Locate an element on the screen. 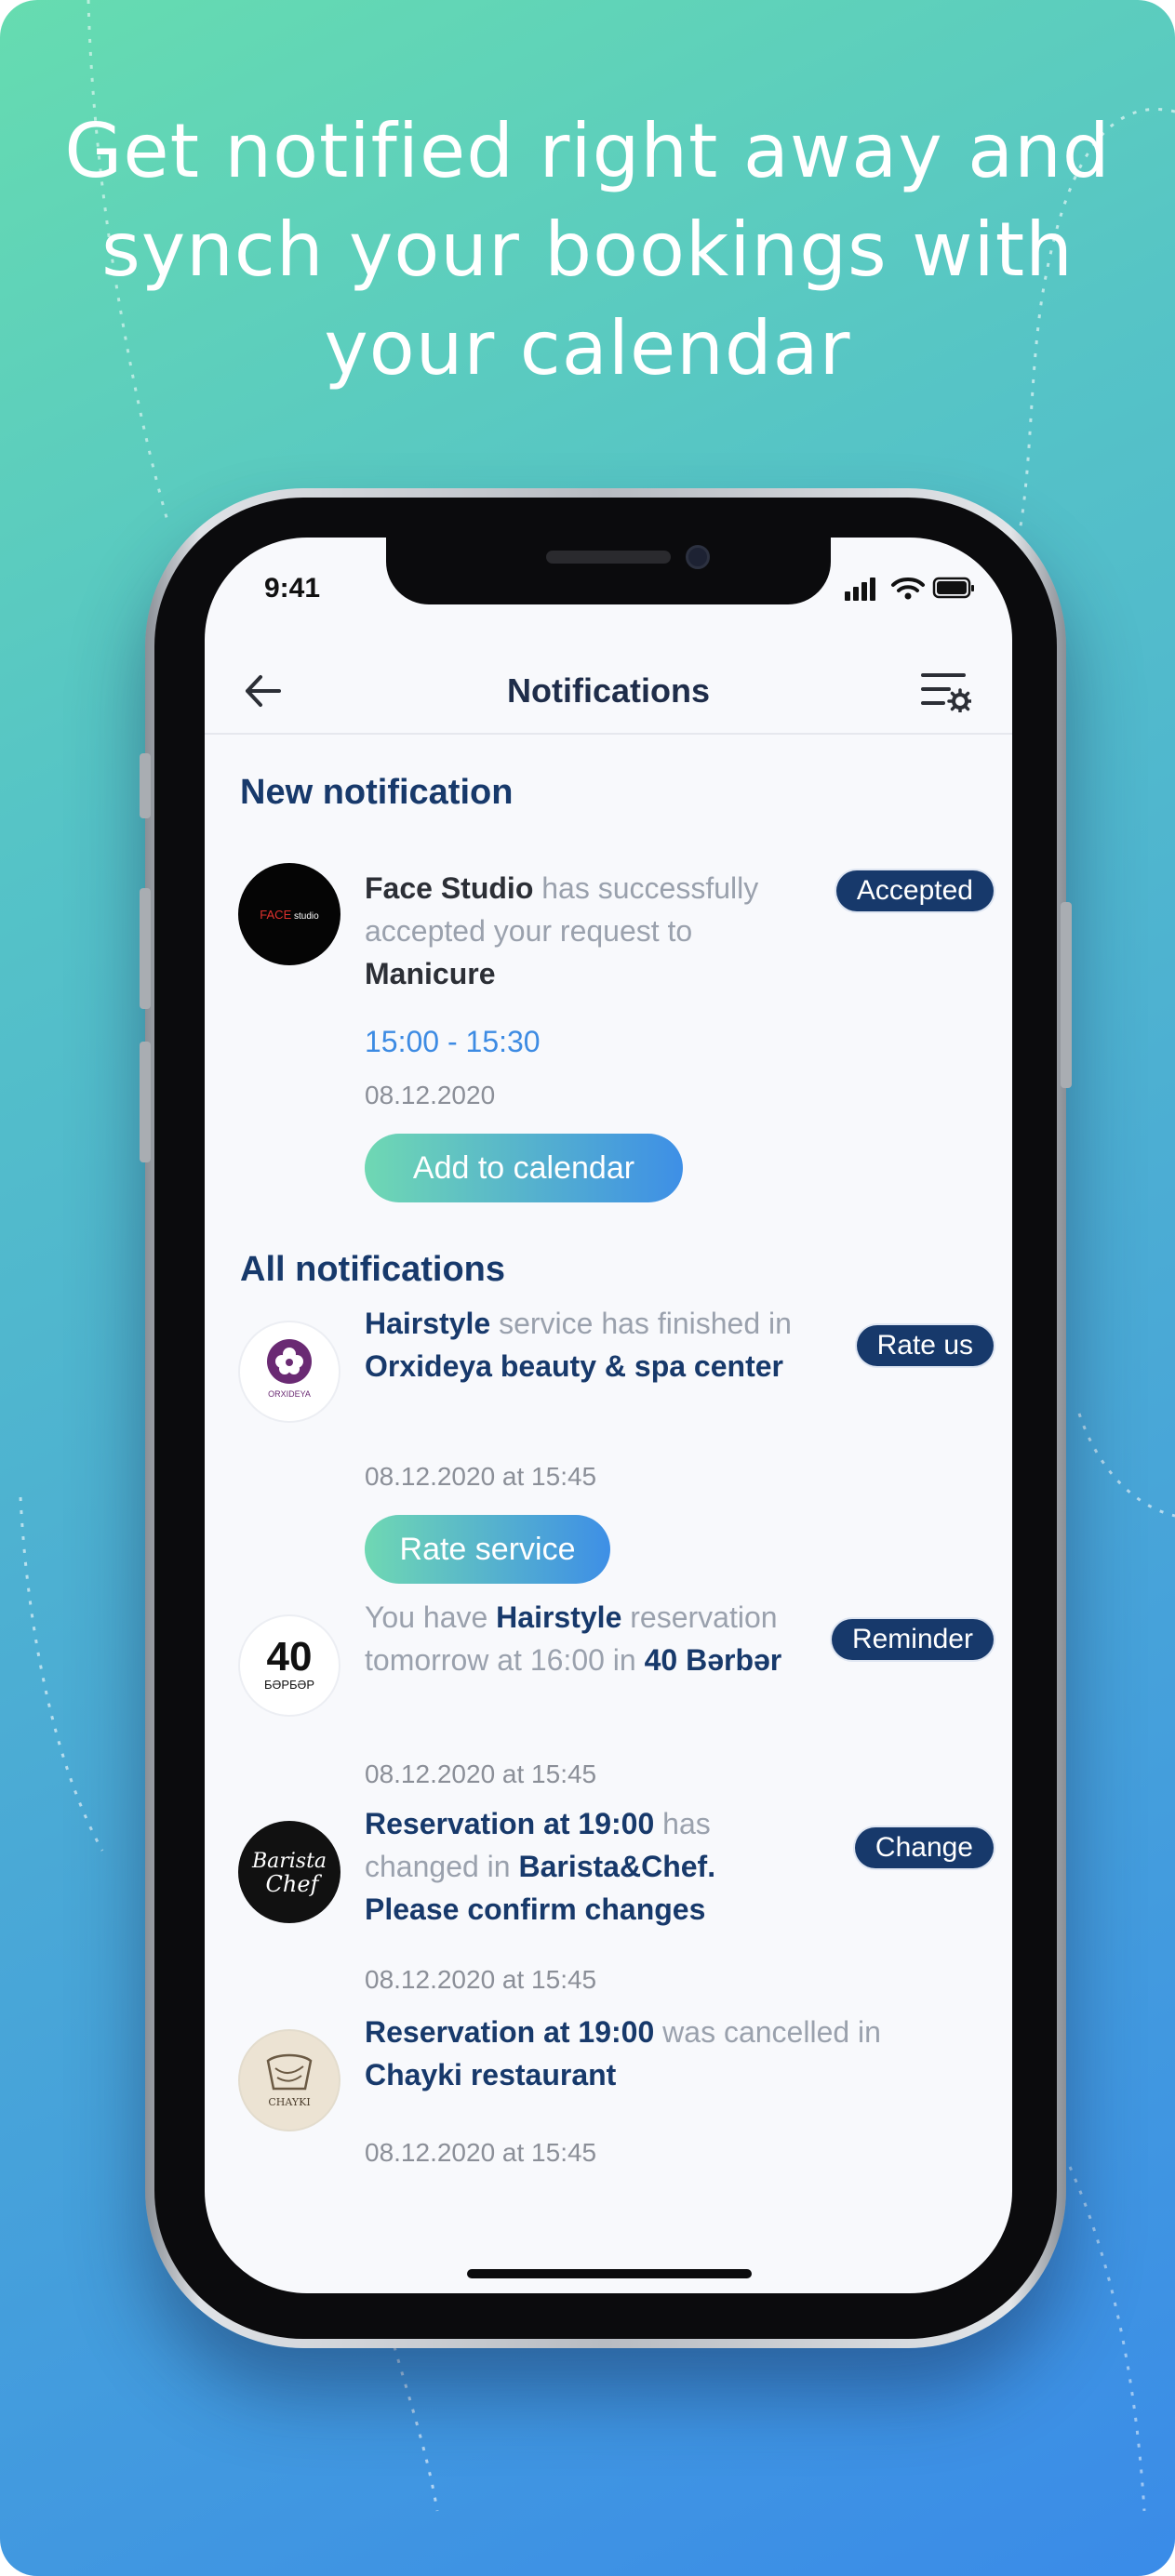  battery-icon is located at coordinates (953, 588).